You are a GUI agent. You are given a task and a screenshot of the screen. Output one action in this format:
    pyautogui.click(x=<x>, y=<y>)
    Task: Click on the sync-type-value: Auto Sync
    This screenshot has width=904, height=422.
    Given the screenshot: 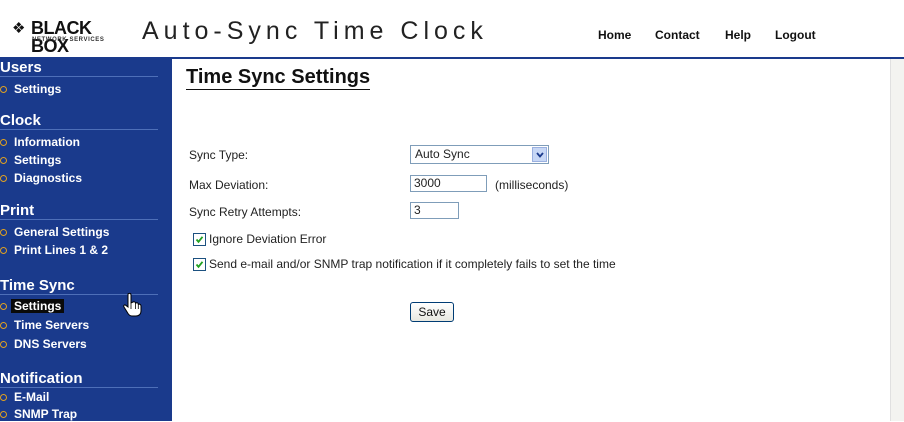 What is the action you would take?
    pyautogui.click(x=442, y=154)
    